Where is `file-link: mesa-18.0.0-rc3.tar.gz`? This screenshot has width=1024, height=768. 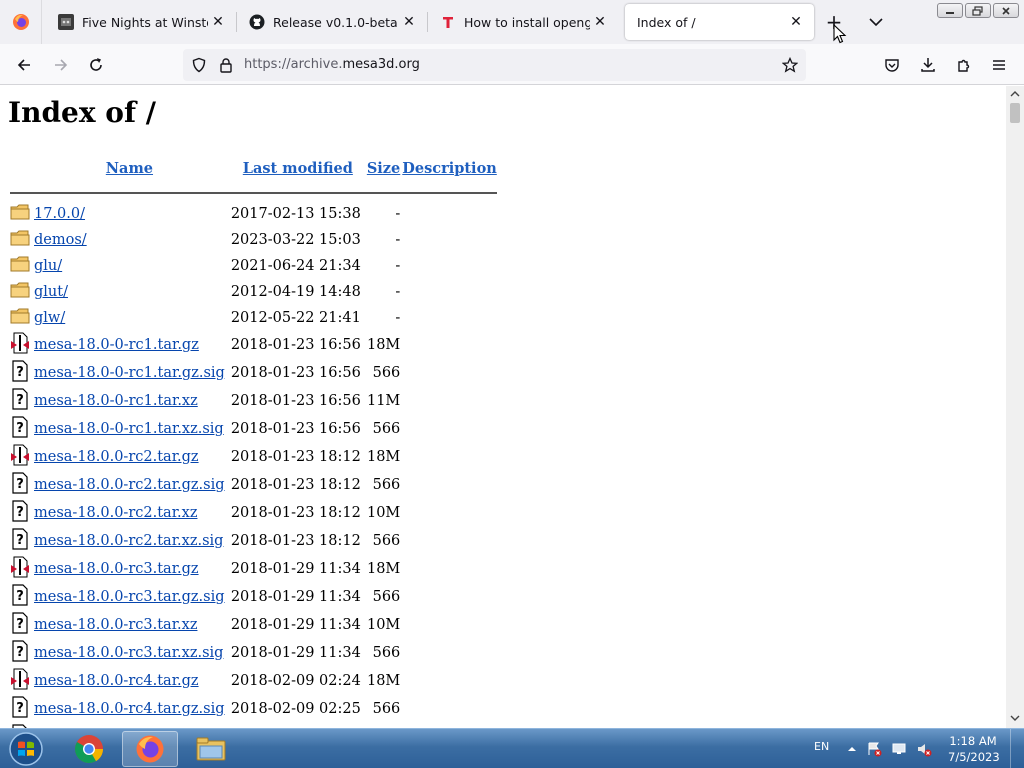 file-link: mesa-18.0.0-rc3.tar.gz is located at coordinates (116, 569).